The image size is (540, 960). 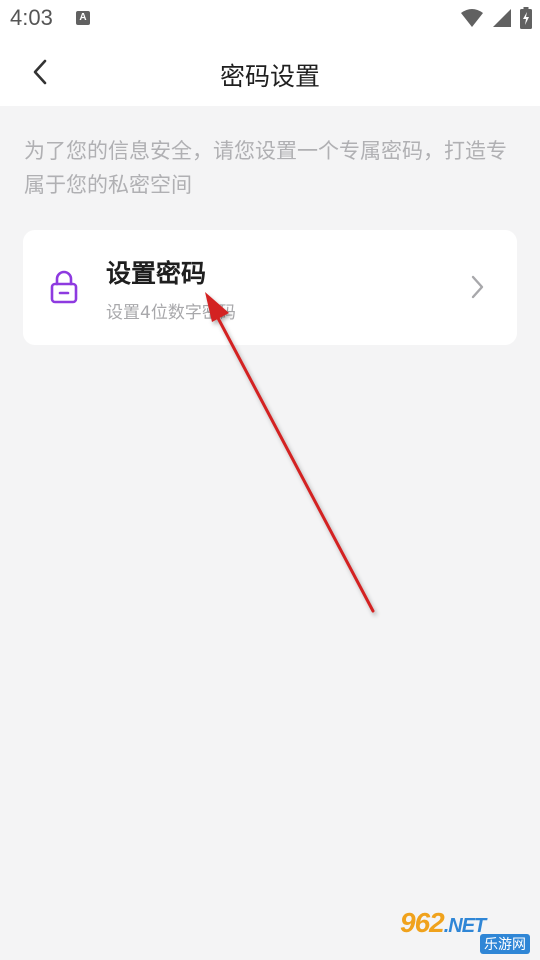 What do you see at coordinates (477, 287) in the screenshot?
I see `chevron-right-icon` at bounding box center [477, 287].